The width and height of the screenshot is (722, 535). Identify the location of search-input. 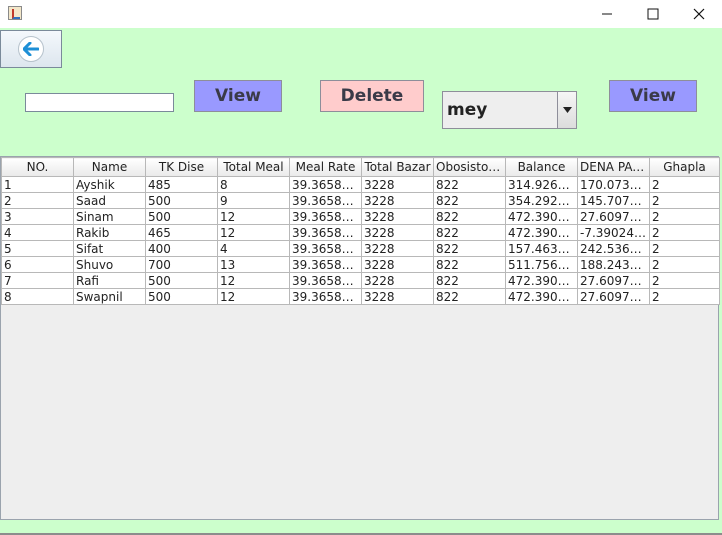
(99, 102).